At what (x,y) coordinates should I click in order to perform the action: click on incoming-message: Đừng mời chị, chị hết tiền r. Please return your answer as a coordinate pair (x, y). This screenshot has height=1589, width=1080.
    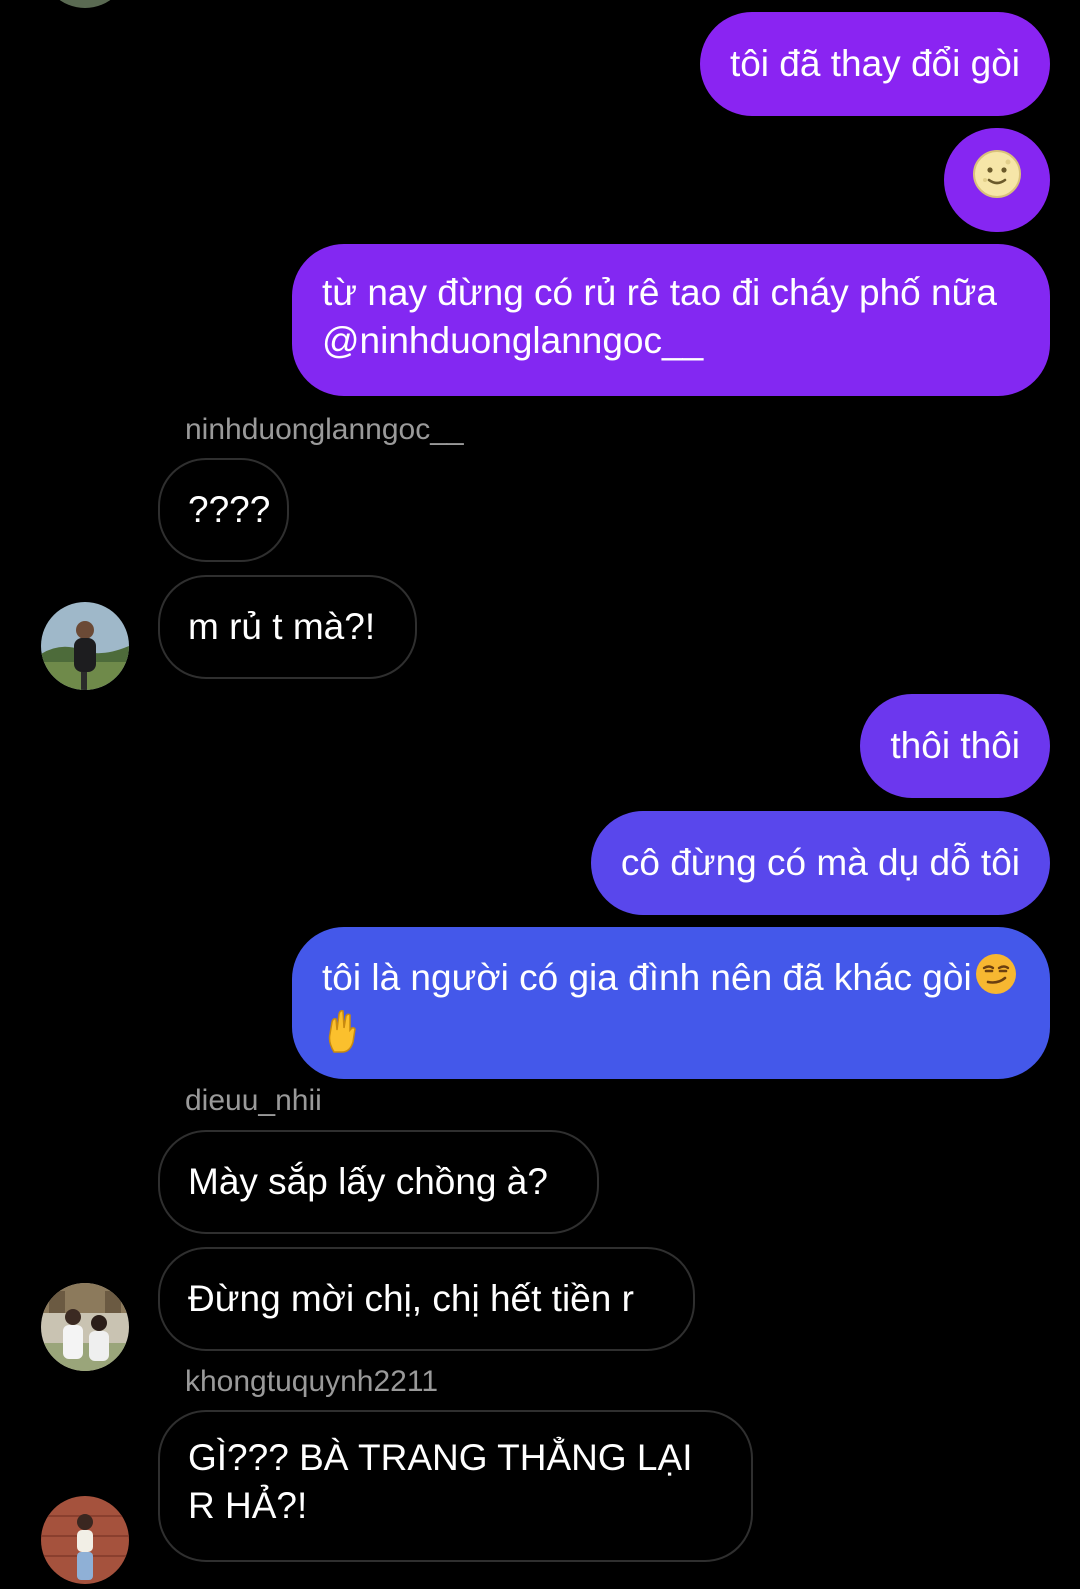
    Looking at the image, I should click on (426, 1299).